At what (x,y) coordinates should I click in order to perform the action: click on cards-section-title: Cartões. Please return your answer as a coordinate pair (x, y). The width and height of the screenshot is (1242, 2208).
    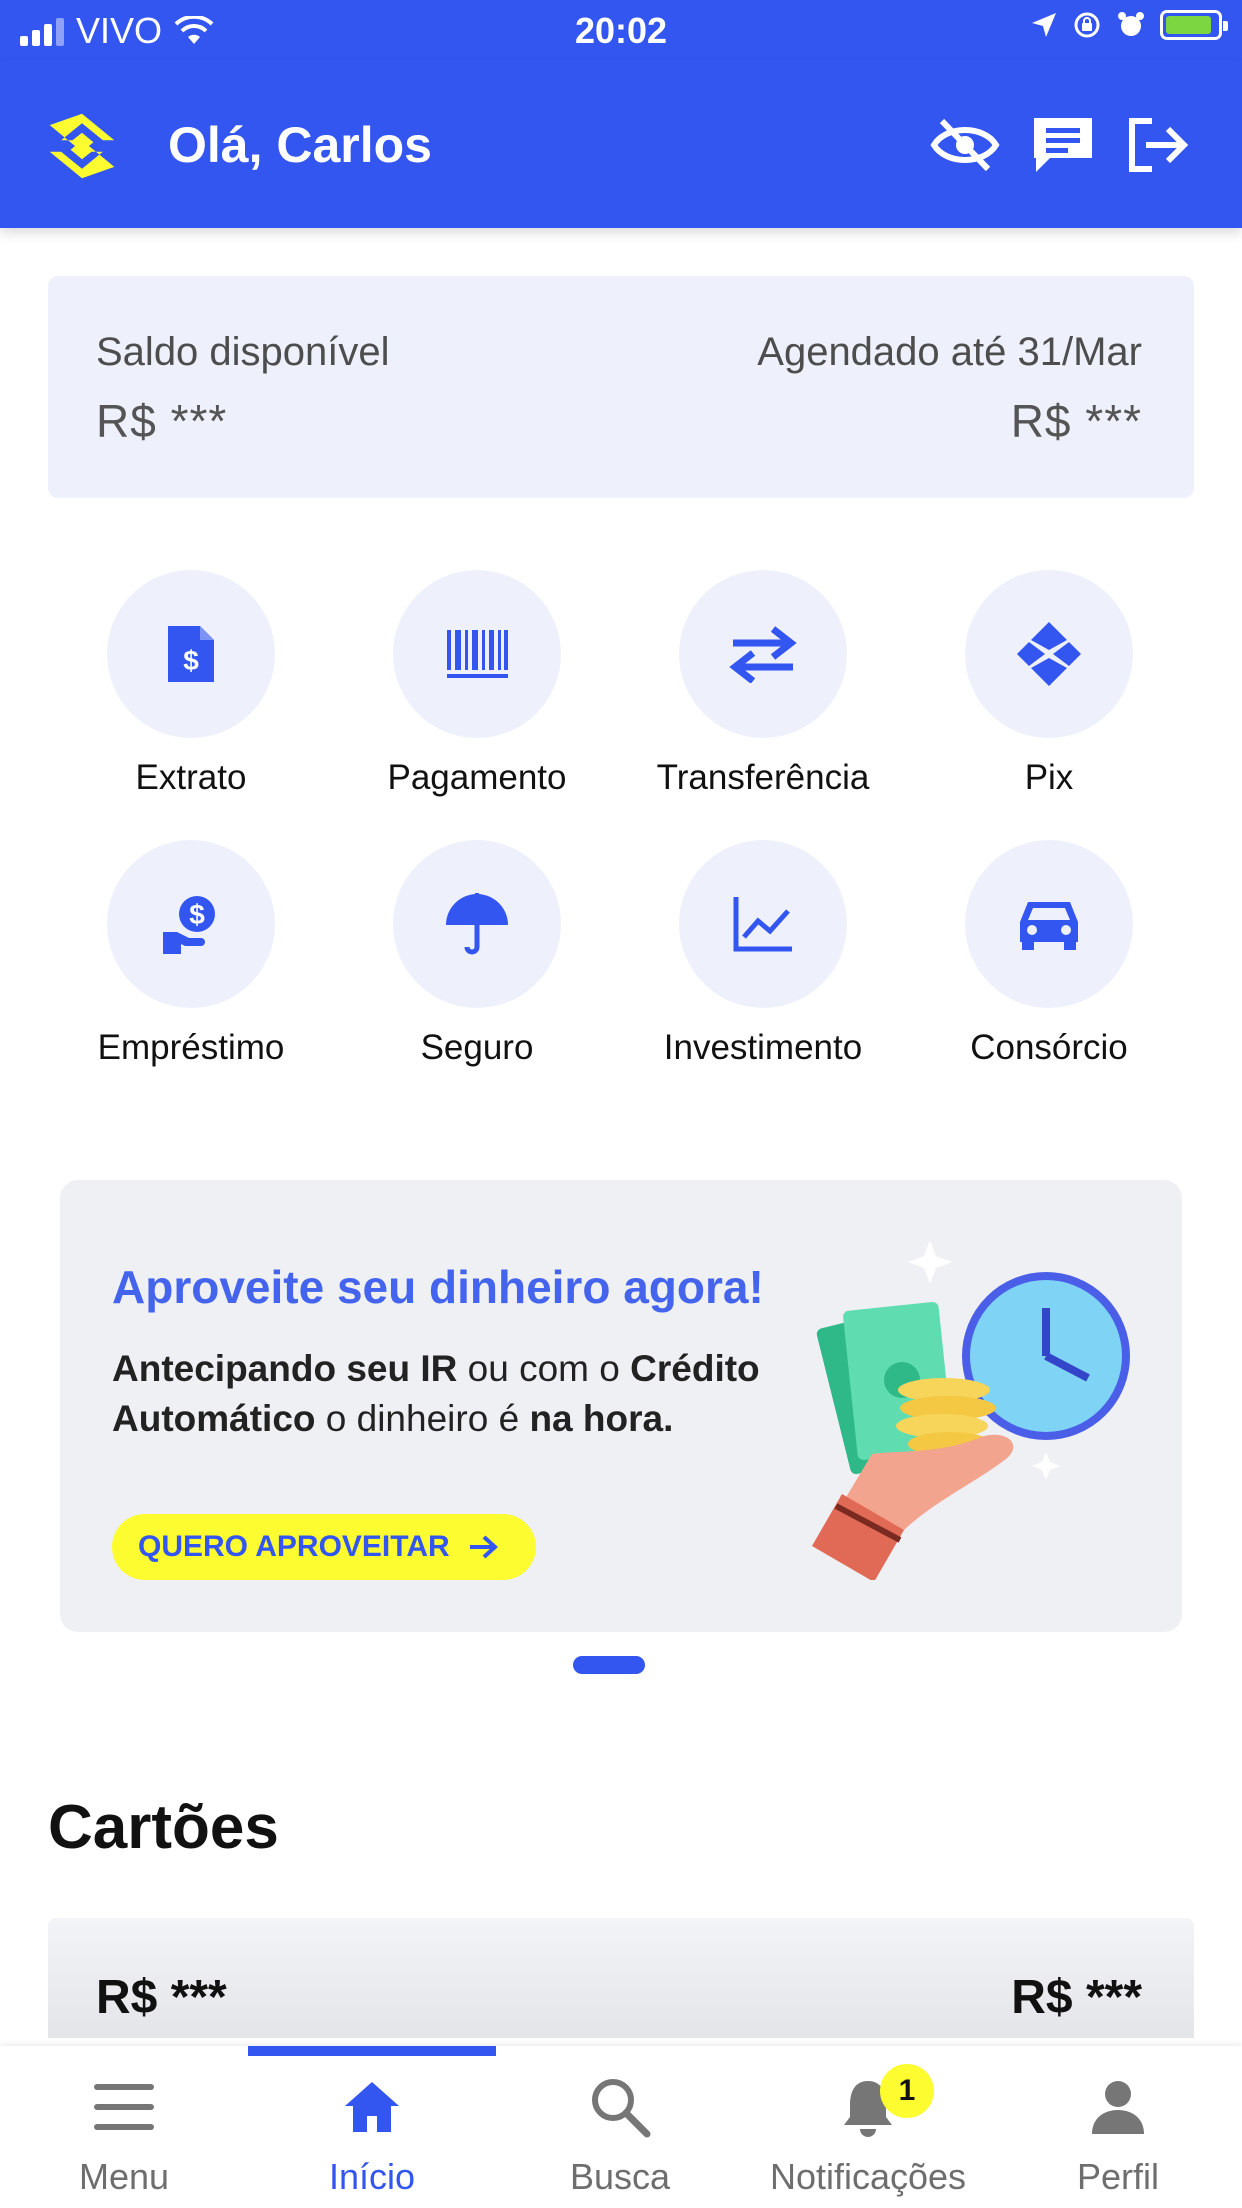
    Looking at the image, I should click on (163, 1827).